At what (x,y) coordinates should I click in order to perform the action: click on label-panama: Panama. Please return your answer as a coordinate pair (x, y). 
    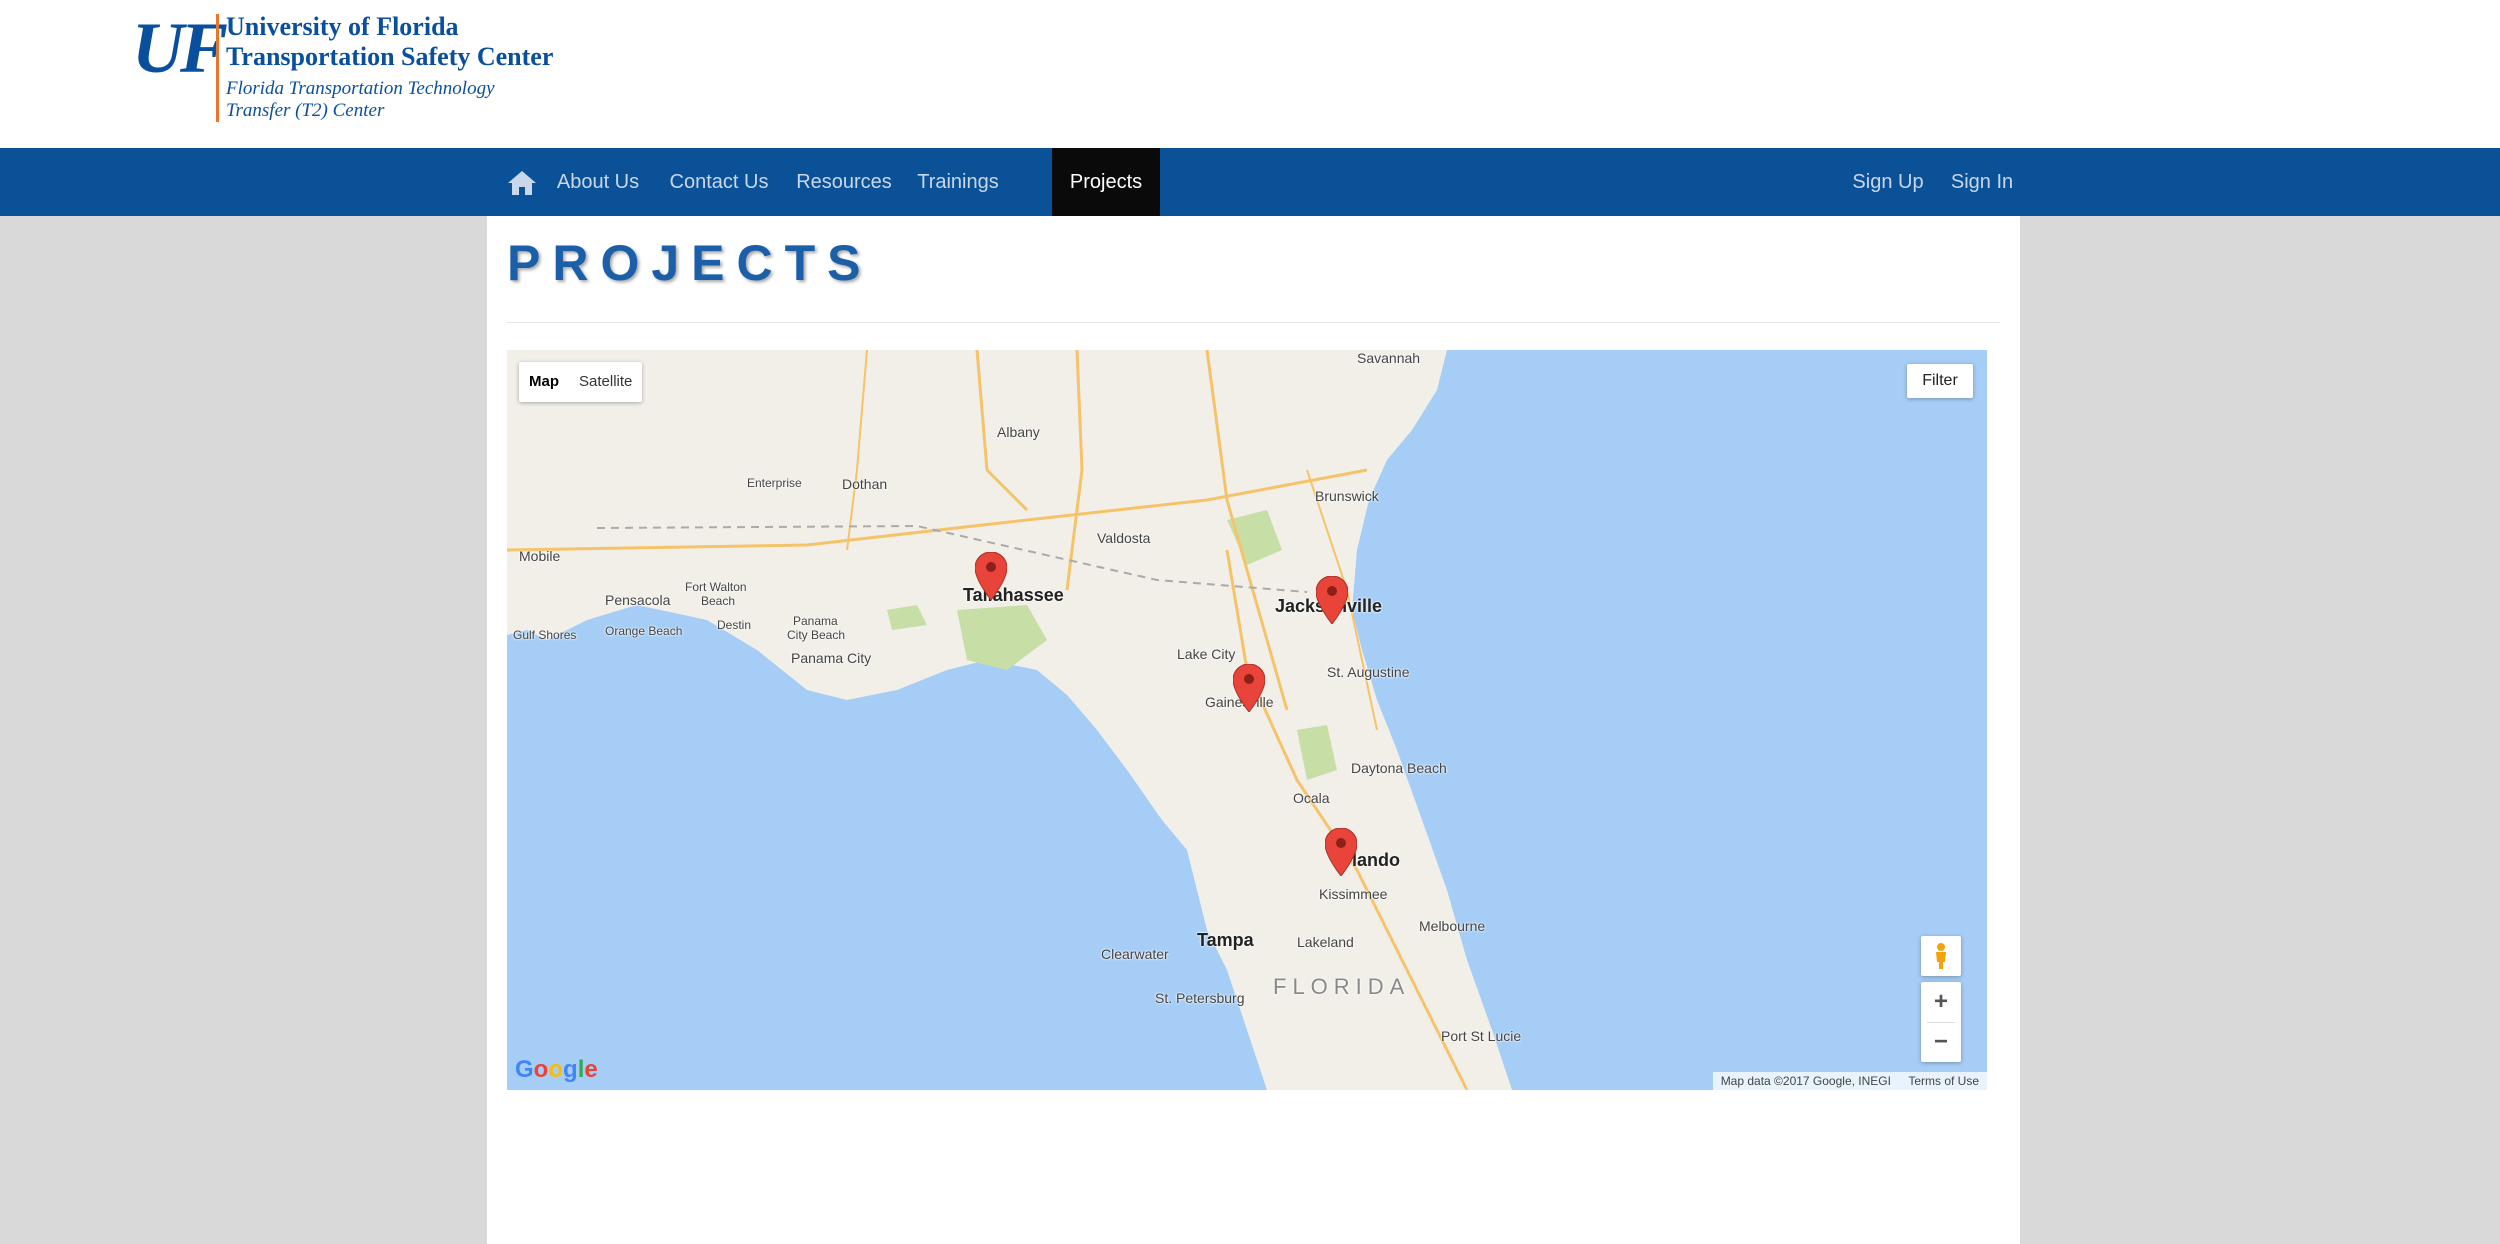
    Looking at the image, I should click on (815, 621).